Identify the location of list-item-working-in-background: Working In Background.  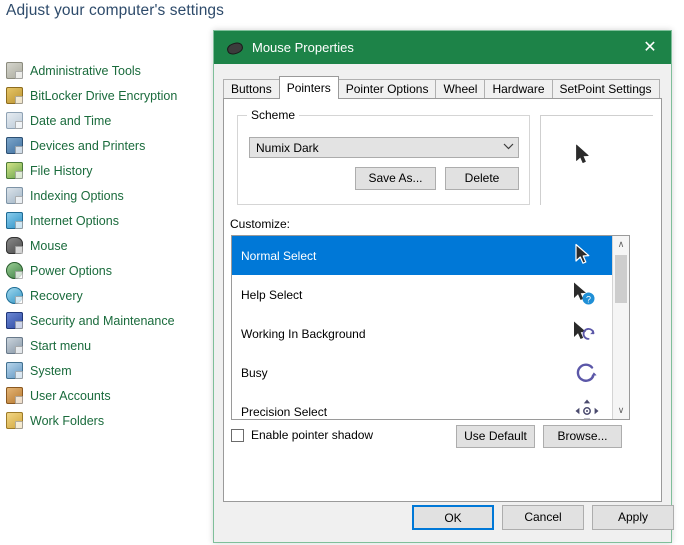
(422, 333).